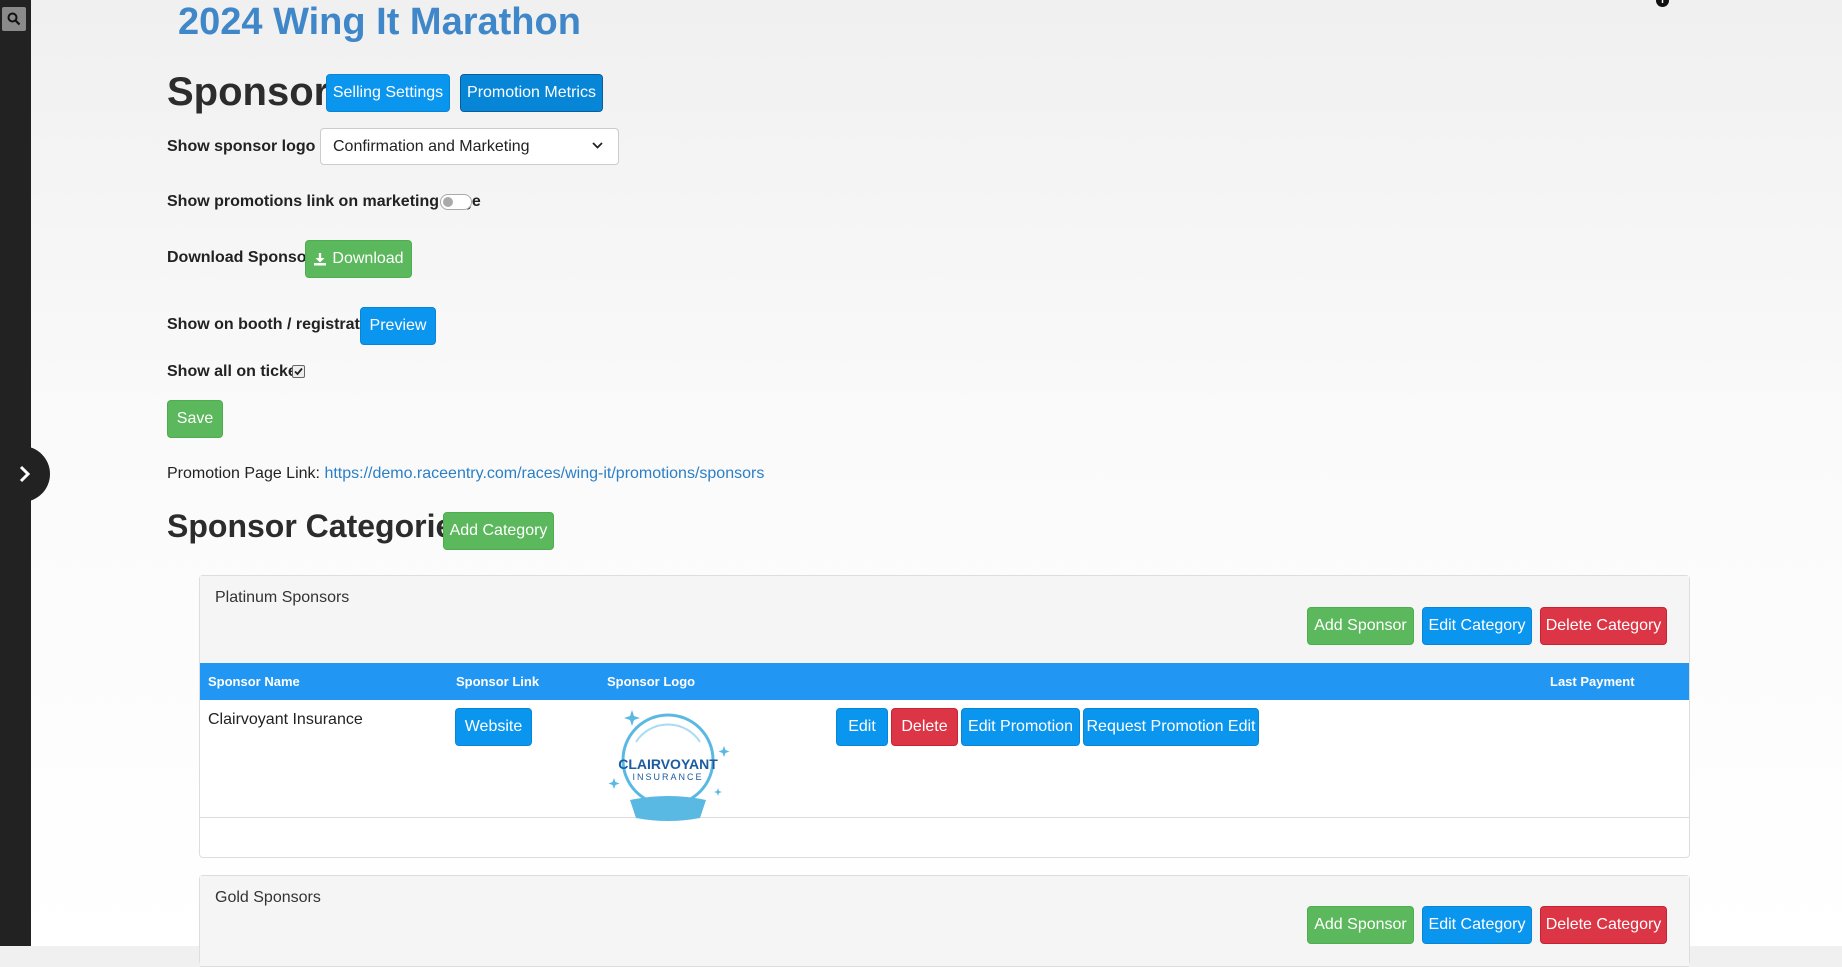 The width and height of the screenshot is (1842, 967). What do you see at coordinates (398, 326) in the screenshot?
I see `preview-button: Preview` at bounding box center [398, 326].